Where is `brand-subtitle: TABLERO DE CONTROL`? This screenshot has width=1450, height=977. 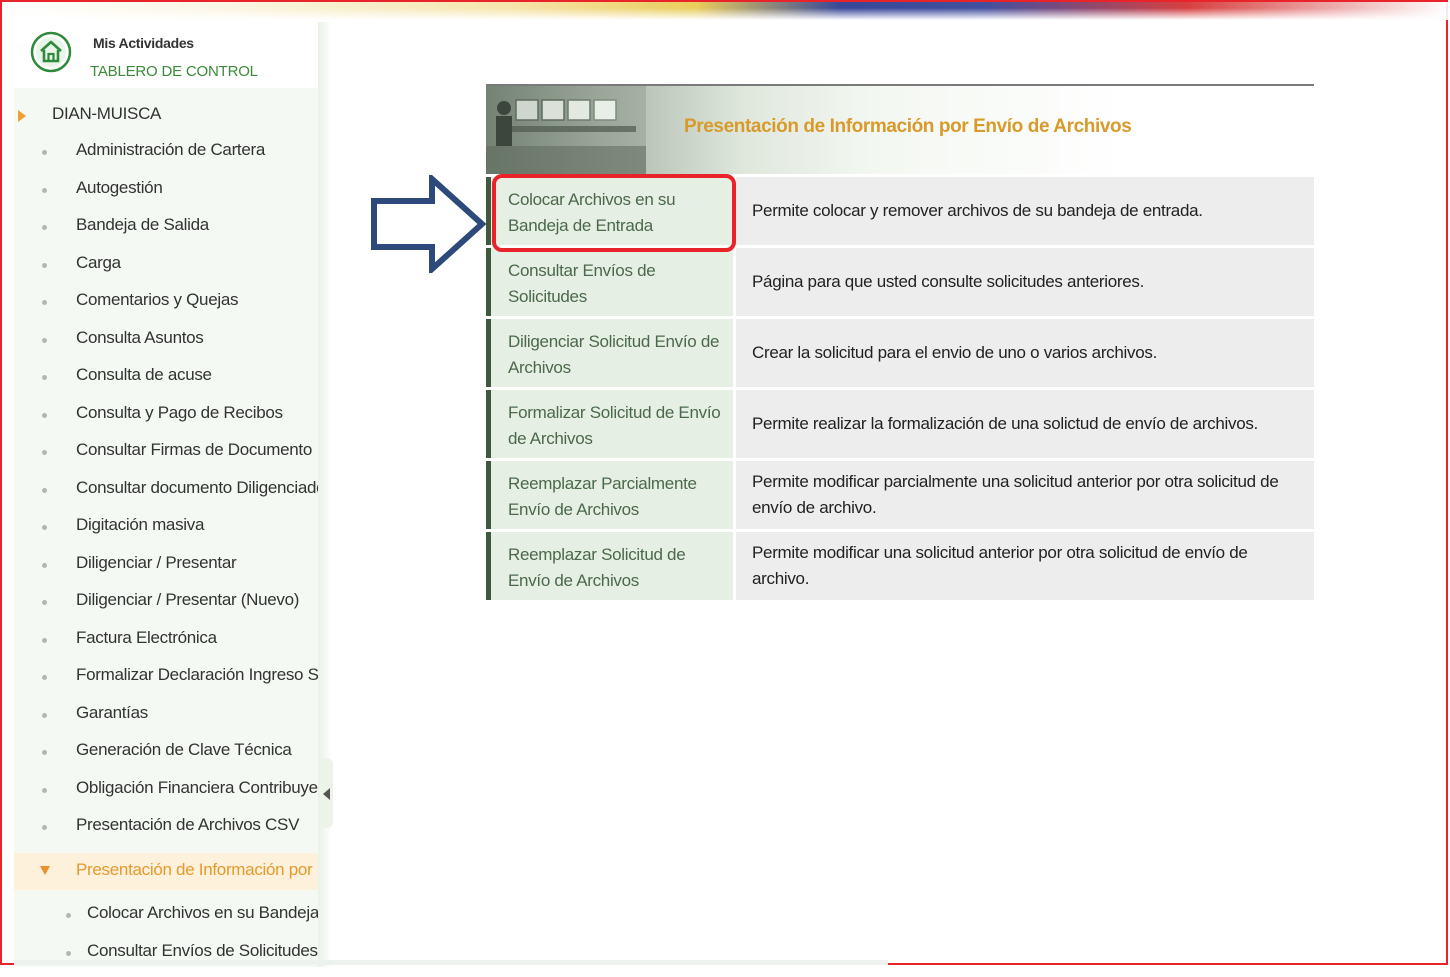
brand-subtitle: TABLERO DE CONTROL is located at coordinates (174, 71).